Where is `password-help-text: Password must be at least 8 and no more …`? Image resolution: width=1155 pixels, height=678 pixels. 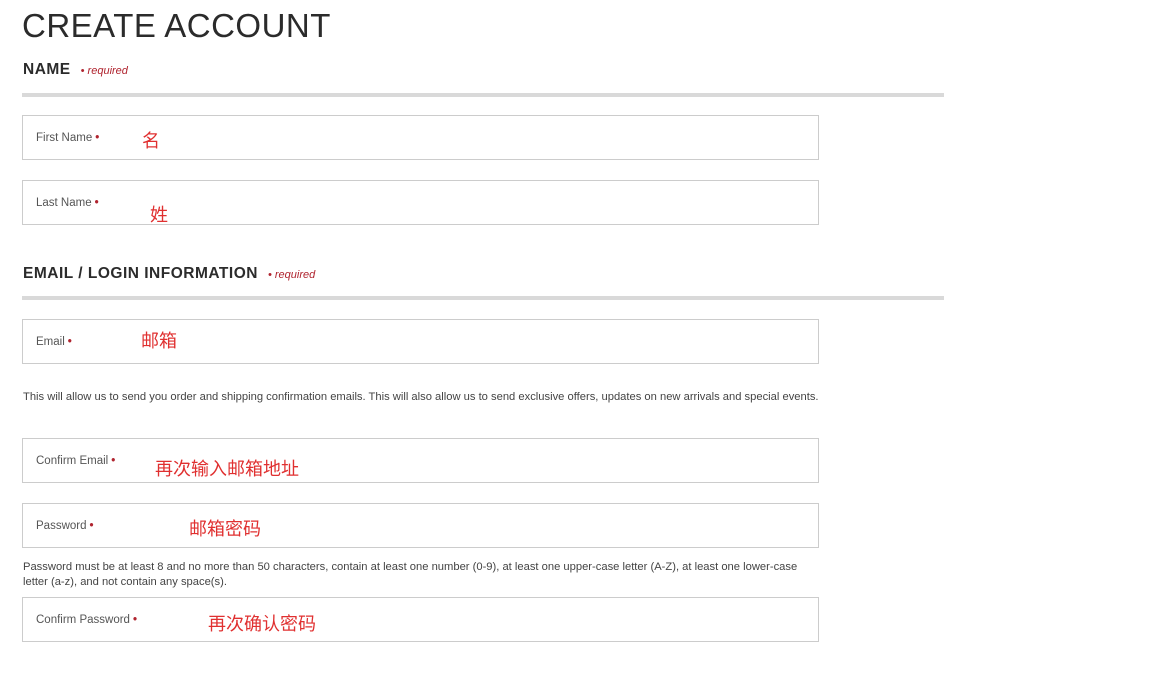 password-help-text: Password must be at least 8 and no more … is located at coordinates (410, 574).